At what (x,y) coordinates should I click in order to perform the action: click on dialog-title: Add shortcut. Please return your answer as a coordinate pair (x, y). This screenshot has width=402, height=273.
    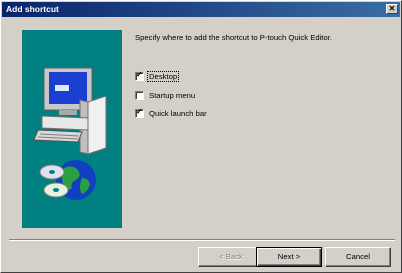
    Looking at the image, I should click on (32, 9).